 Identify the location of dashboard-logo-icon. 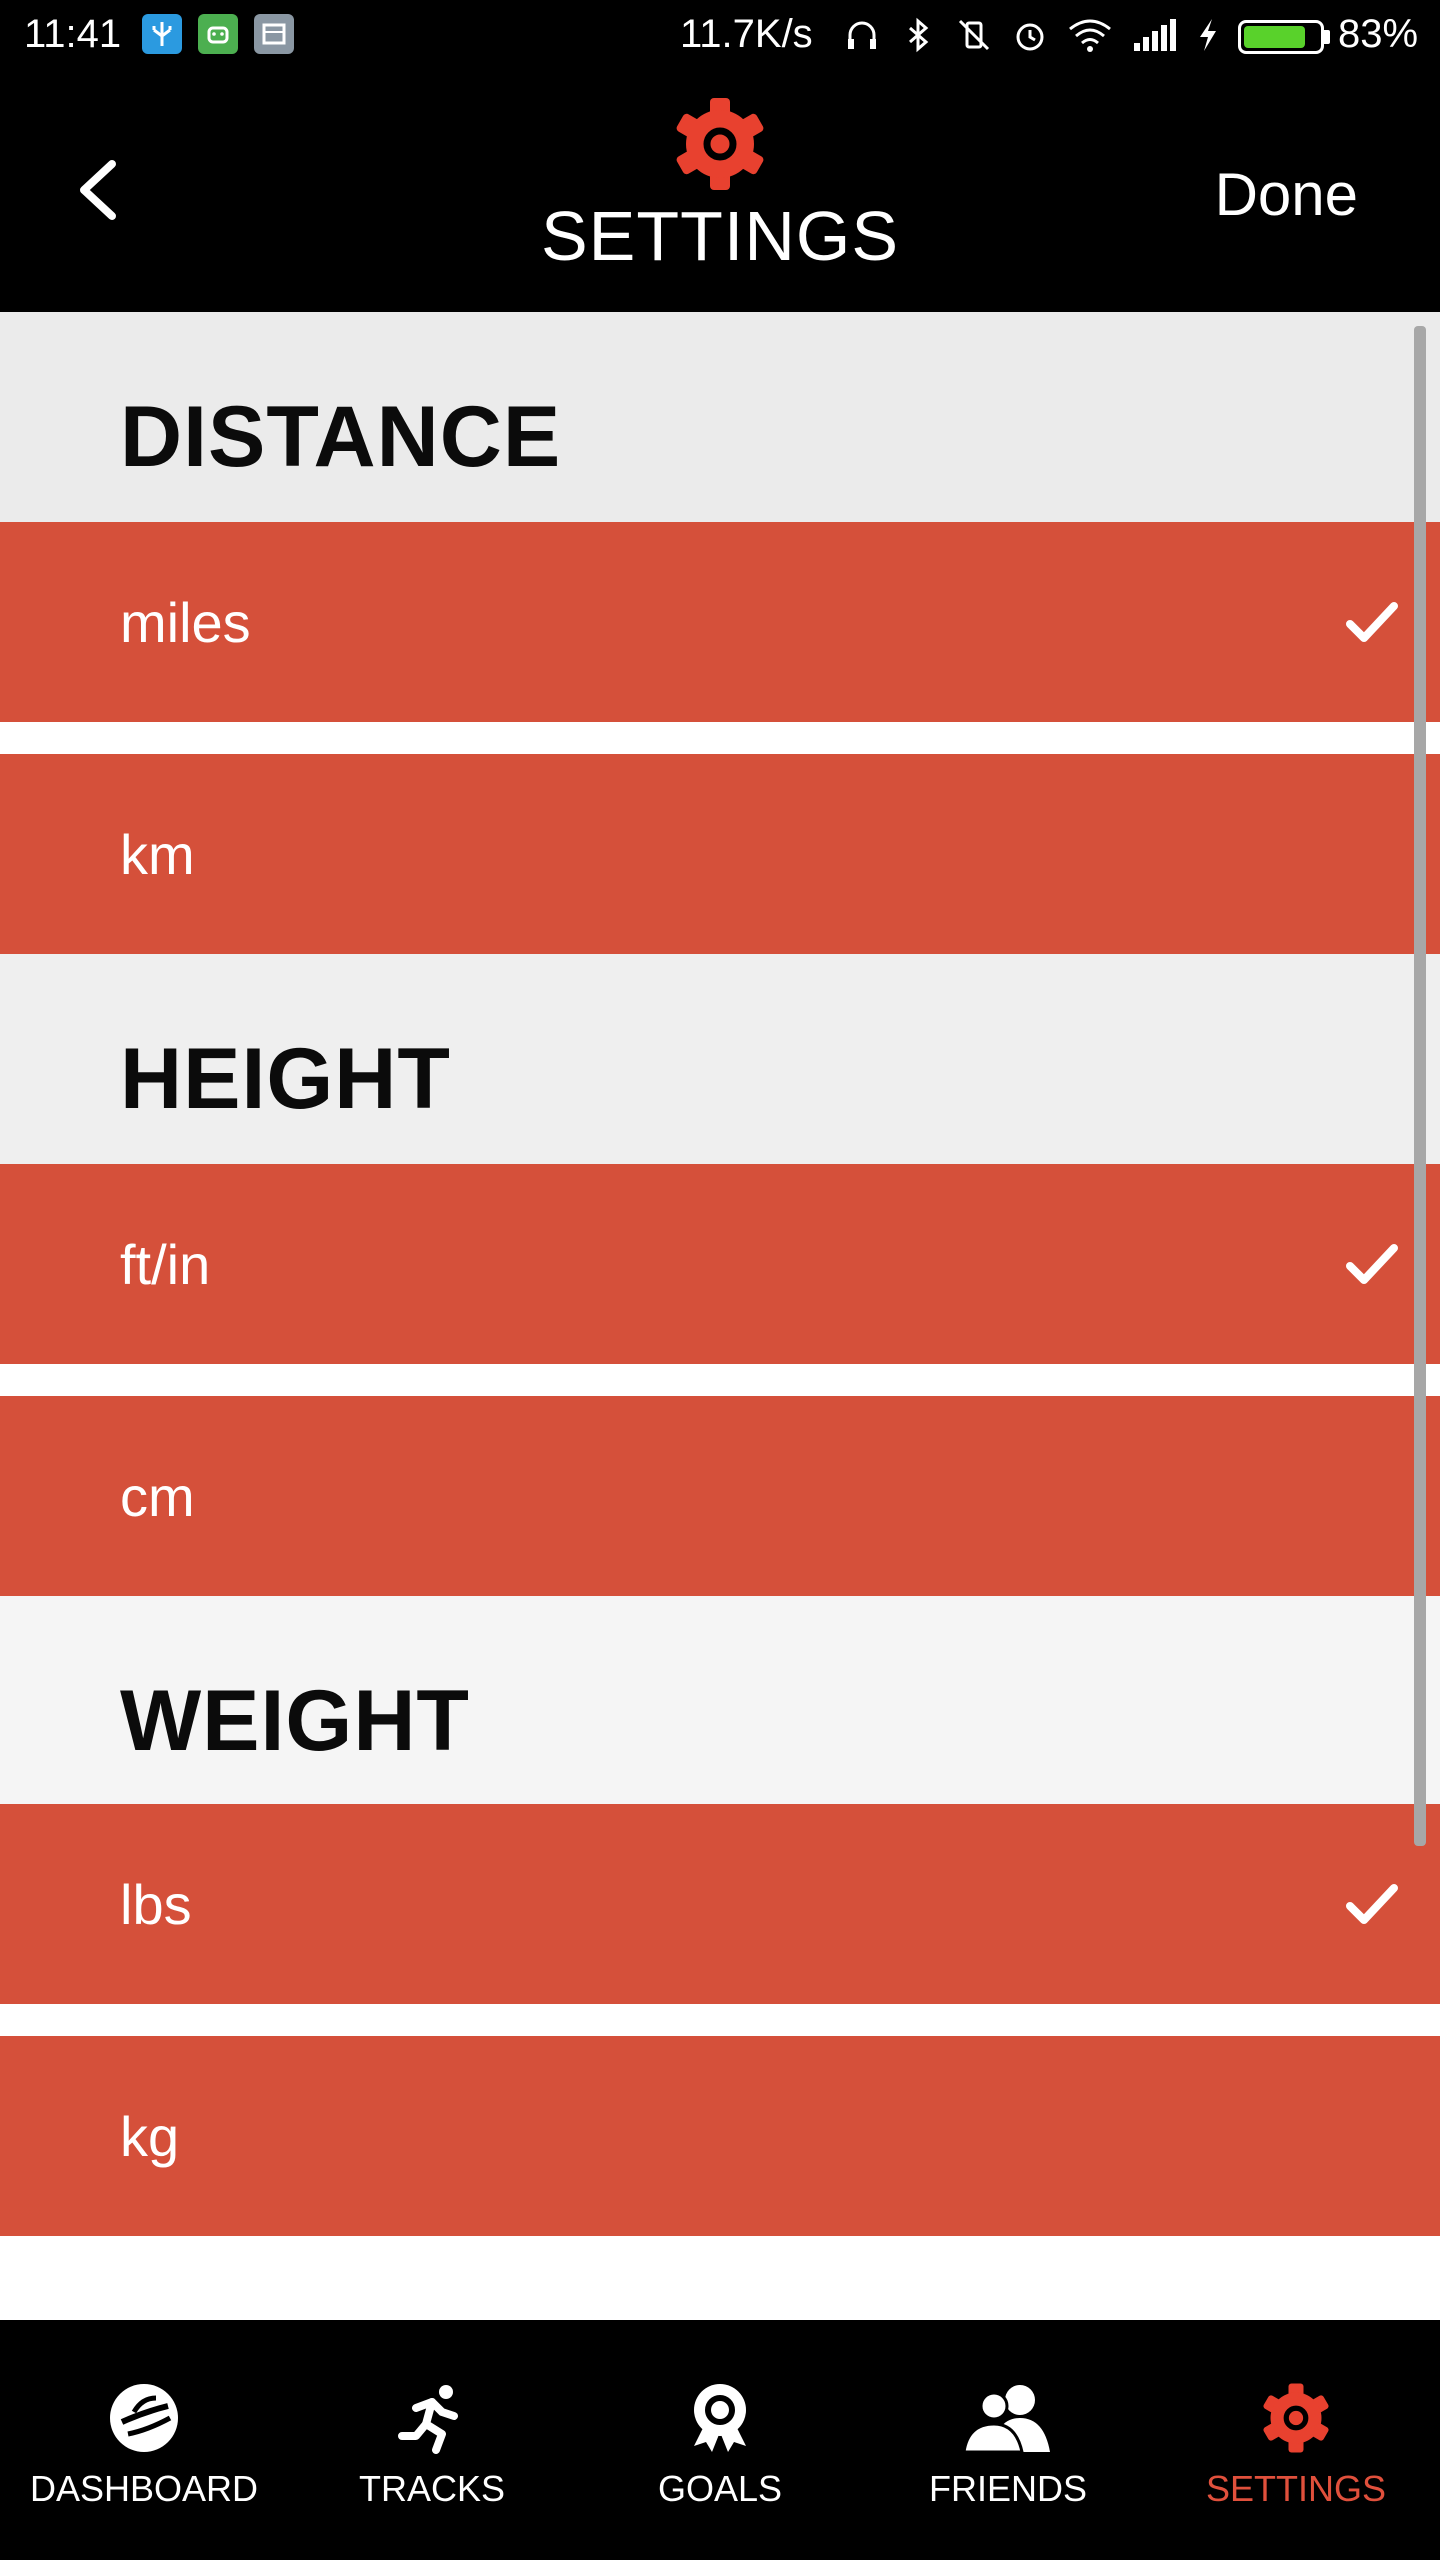
(144, 2418).